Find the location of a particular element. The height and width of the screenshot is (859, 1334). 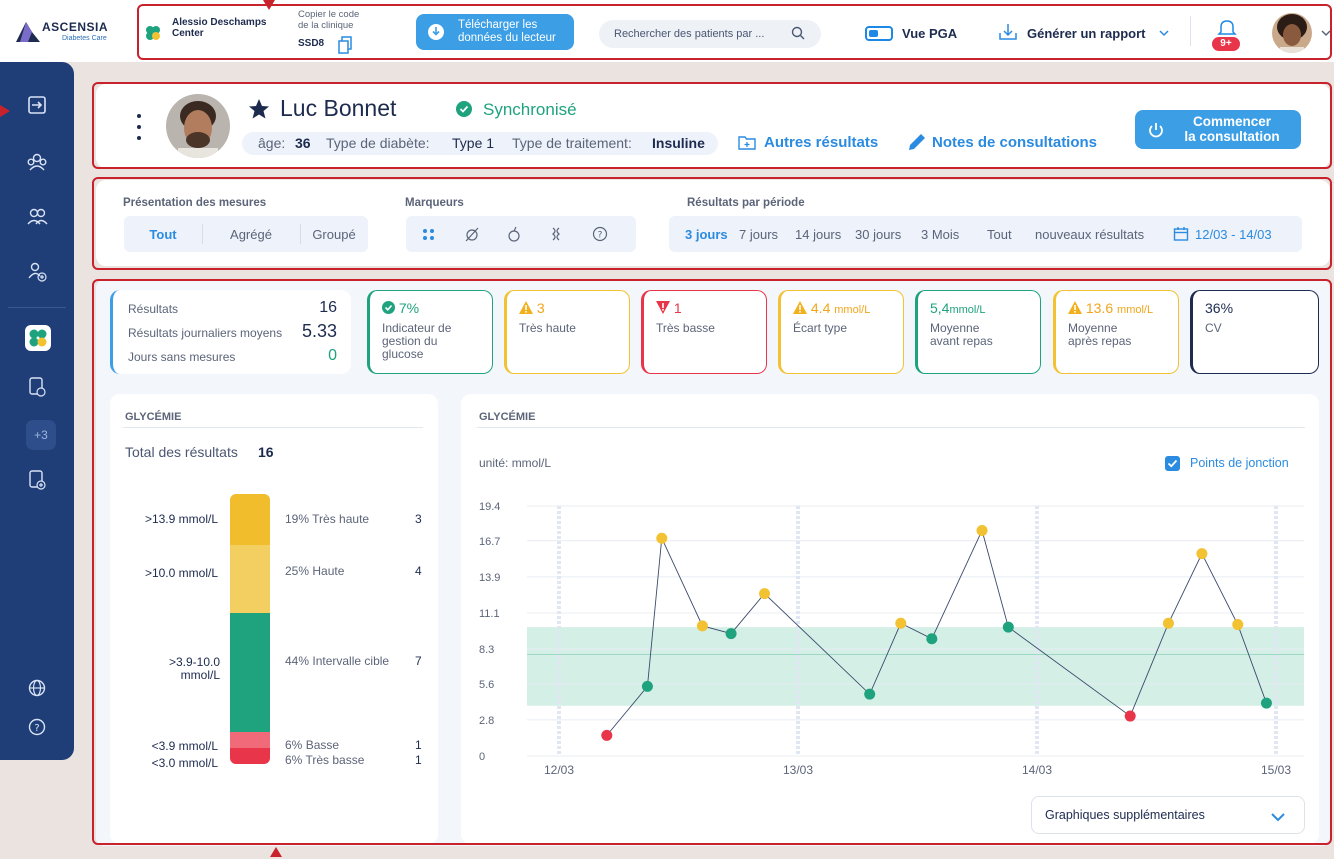

treatment-value: Insuline is located at coordinates (678, 143).